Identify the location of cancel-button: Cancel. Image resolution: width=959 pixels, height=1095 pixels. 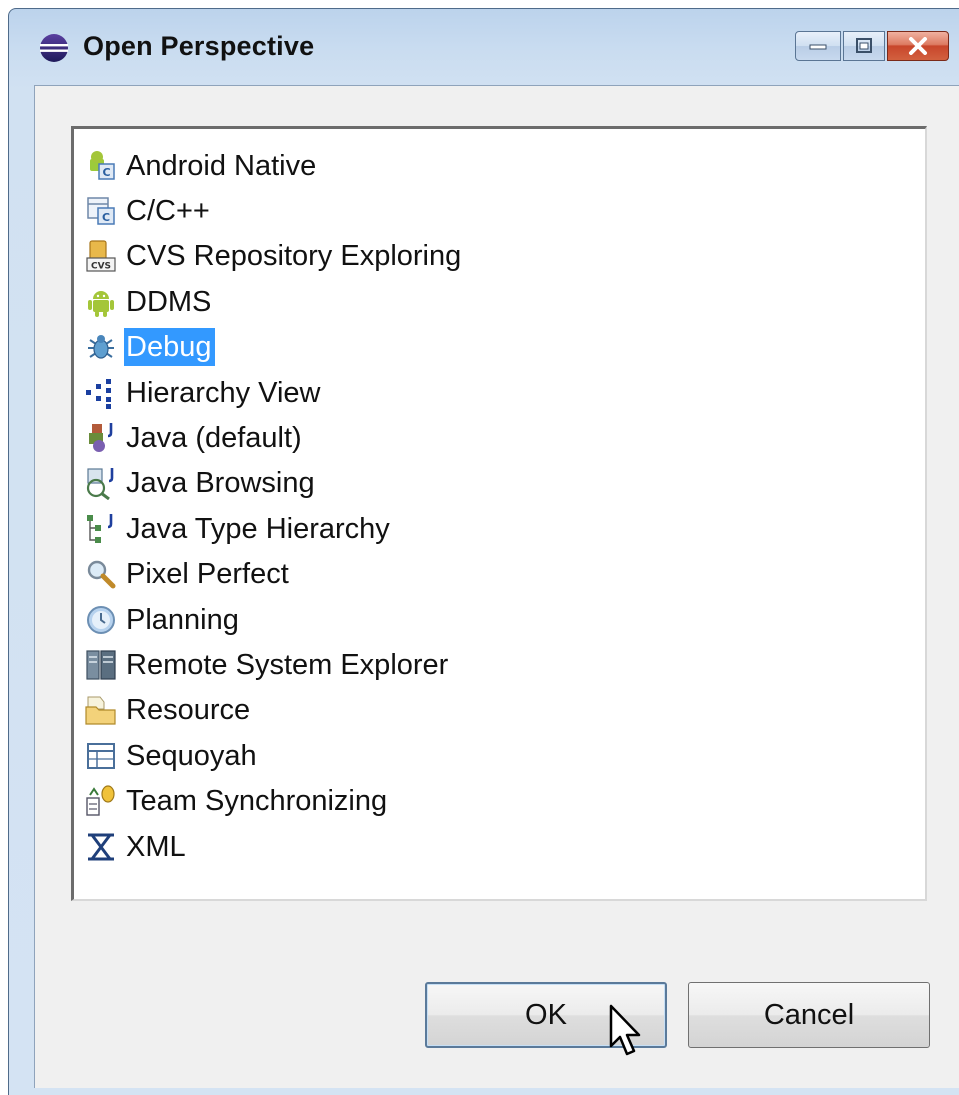
(809, 1015).